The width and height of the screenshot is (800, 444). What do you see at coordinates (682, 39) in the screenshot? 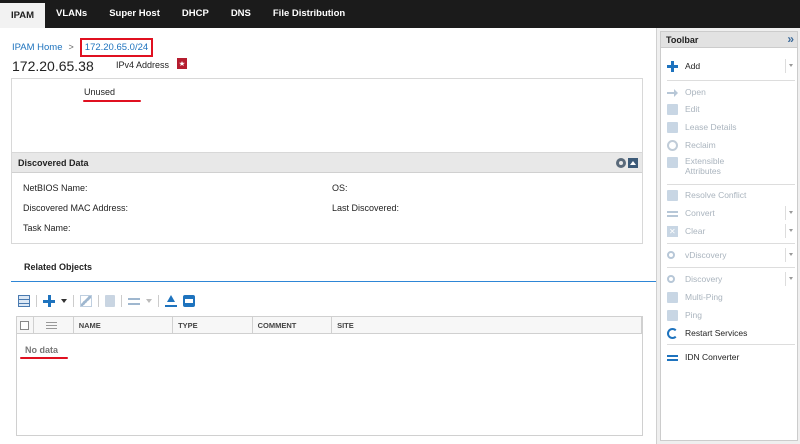
I see `toolbar-title: Toolbar` at bounding box center [682, 39].